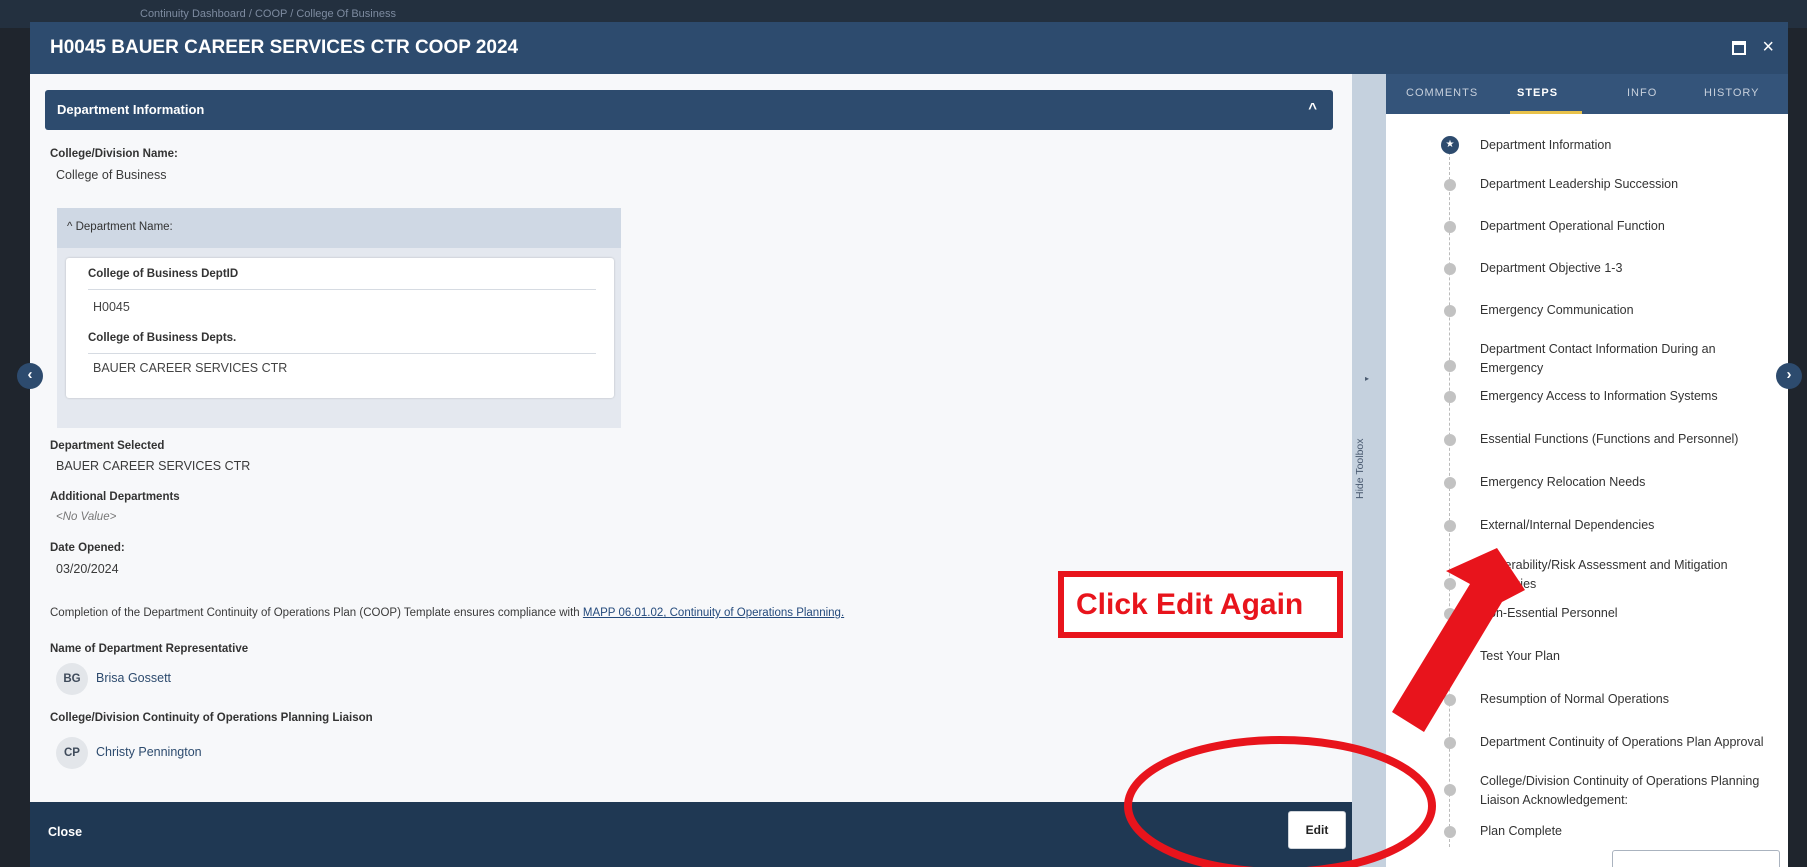  Describe the element at coordinates (1190, 604) in the screenshot. I see `callout-text: Click Edit Again` at that location.